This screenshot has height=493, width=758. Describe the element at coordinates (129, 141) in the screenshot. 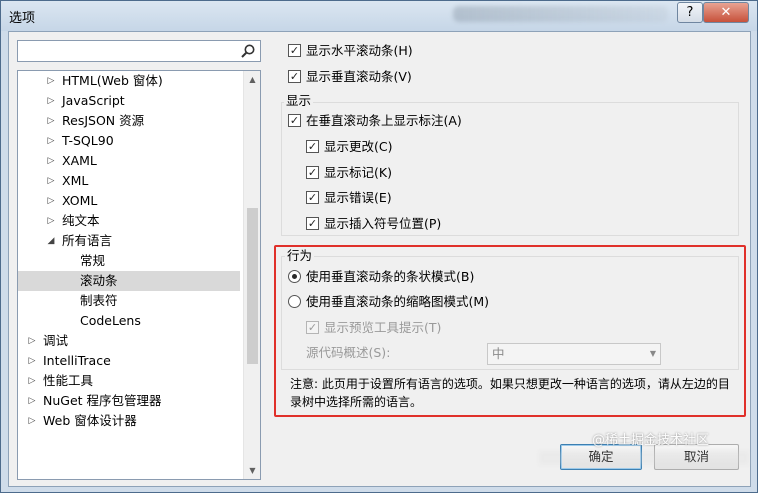

I see `tree-item: ▷ T-SQL90` at that location.